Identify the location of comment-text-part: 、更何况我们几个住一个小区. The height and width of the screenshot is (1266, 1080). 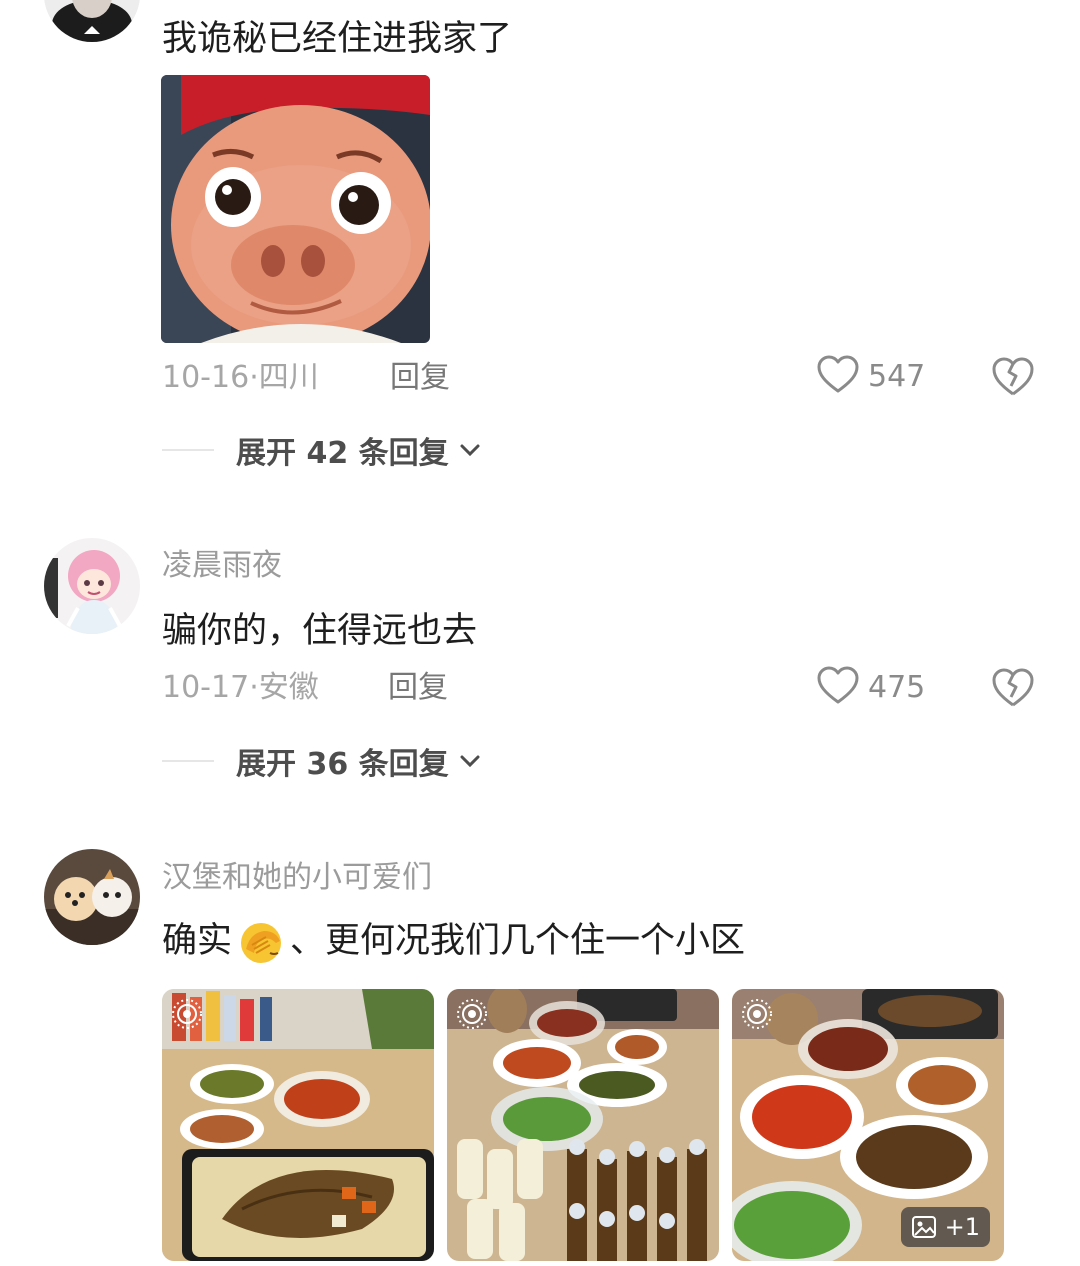
(518, 941).